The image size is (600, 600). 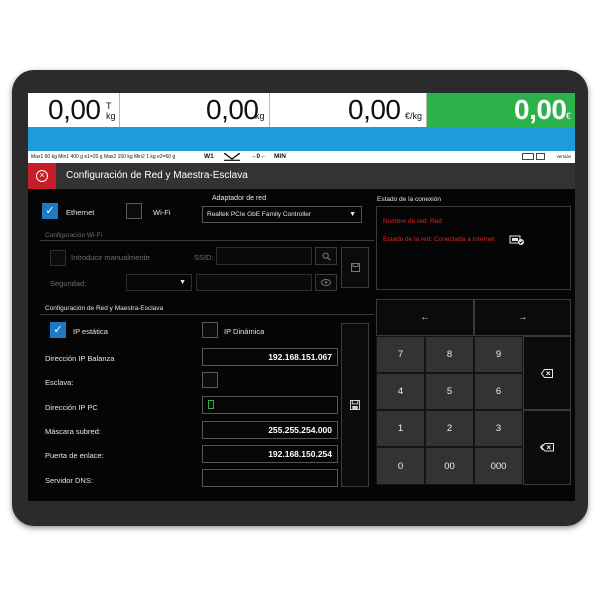 What do you see at coordinates (414, 116) in the screenshot?
I see `unit-price-unit: €/kg` at bounding box center [414, 116].